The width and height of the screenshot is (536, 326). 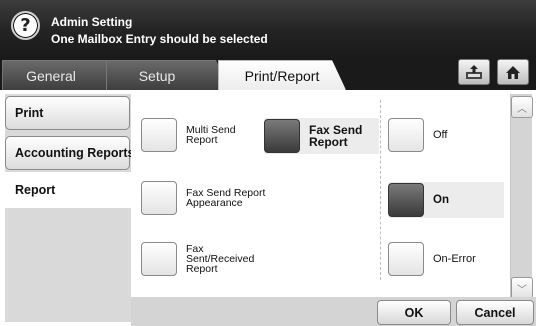 I want to click on scroll-down-button: ﹀, so click(x=522, y=288).